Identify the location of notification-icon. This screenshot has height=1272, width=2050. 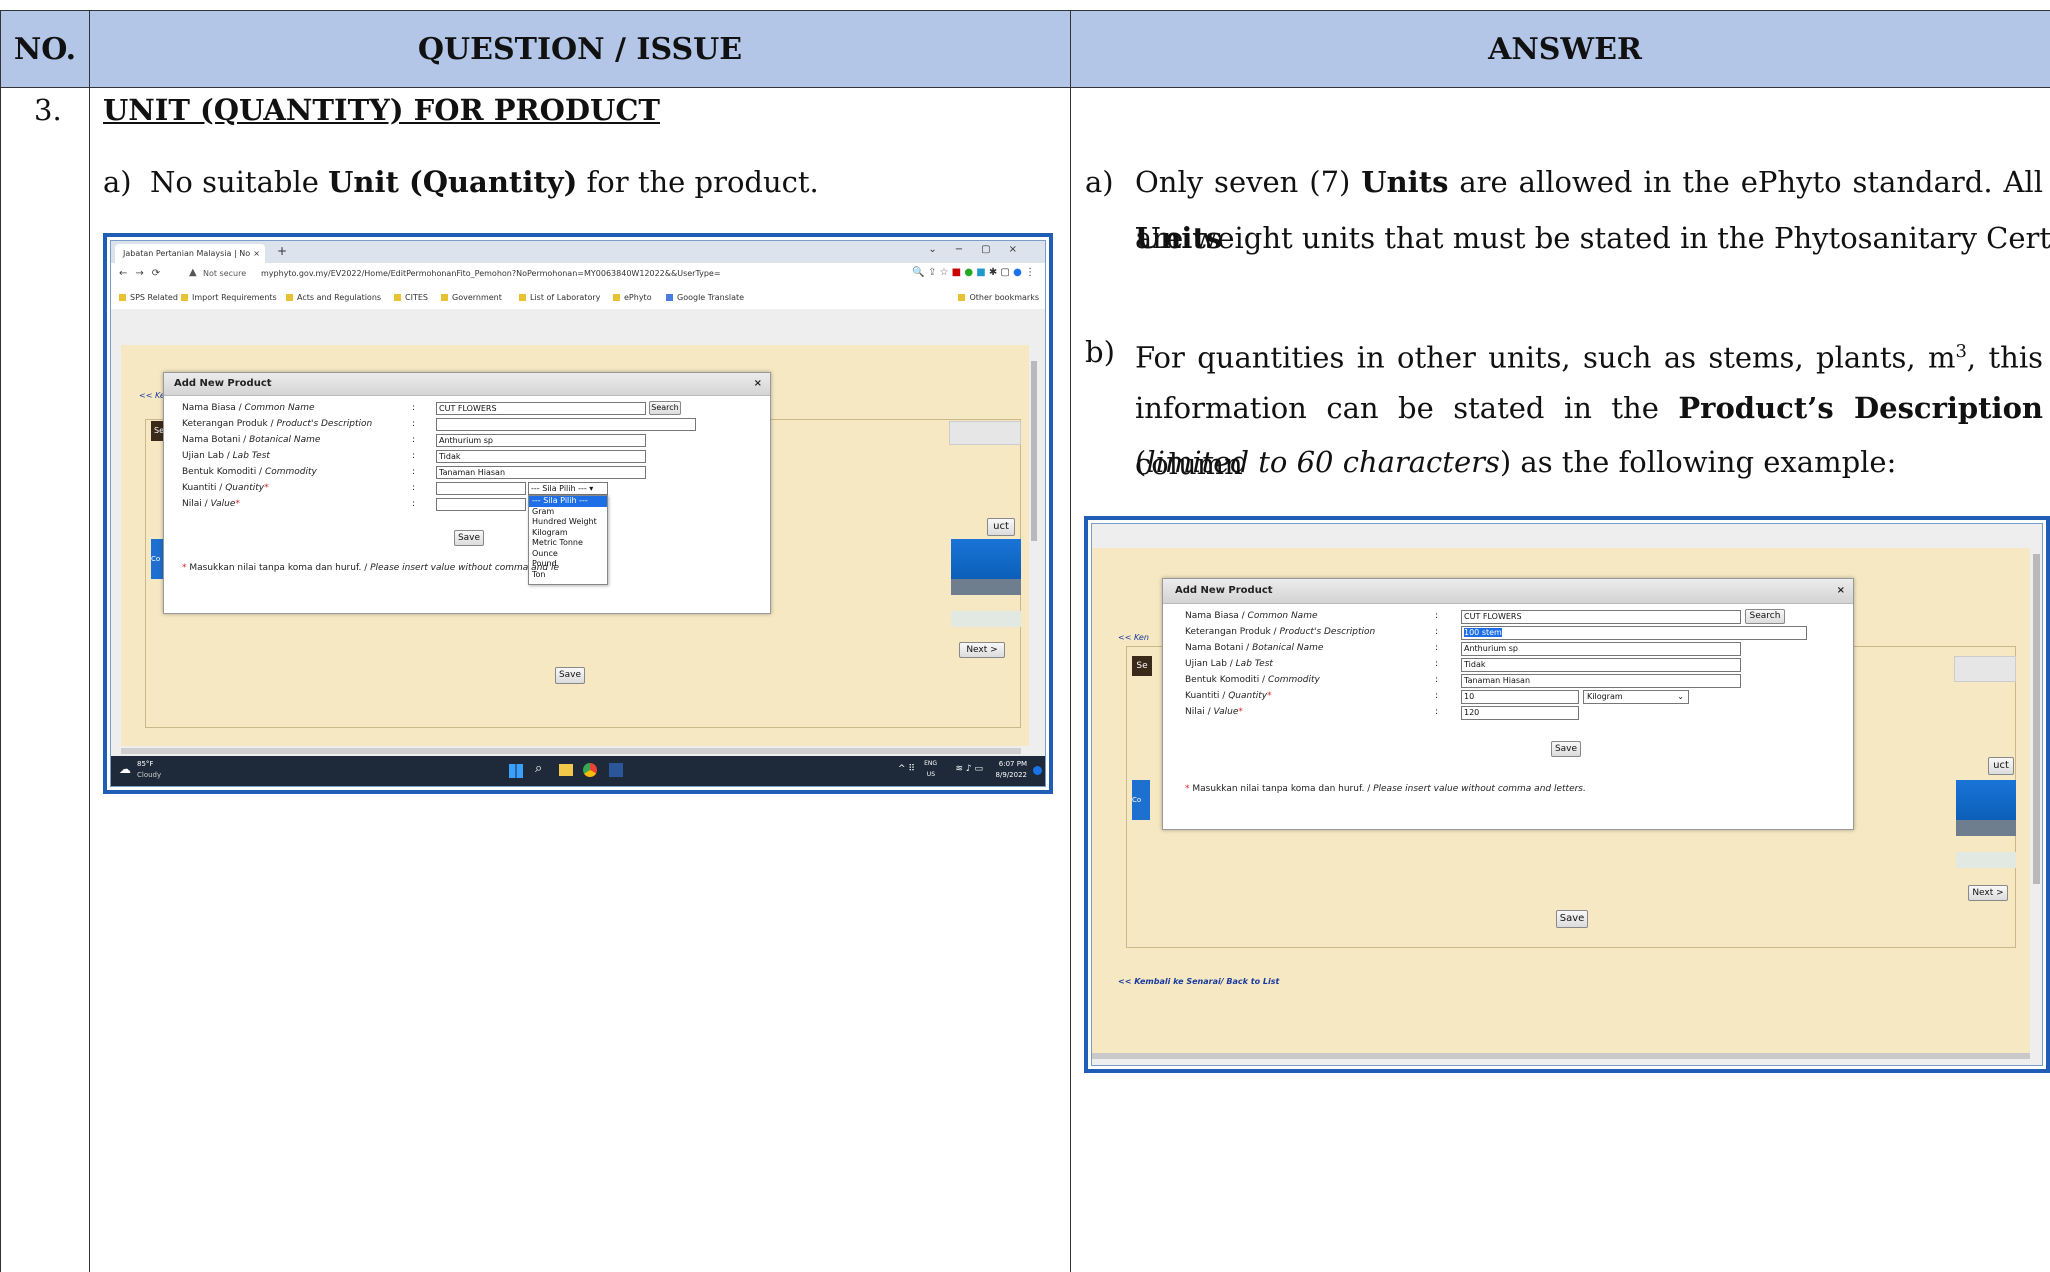
(1037, 770).